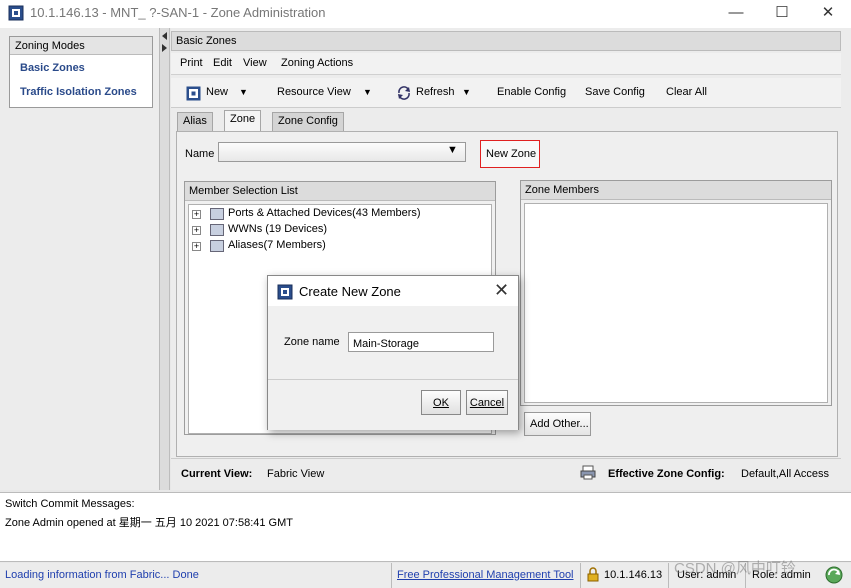 This screenshot has width=851, height=588. What do you see at coordinates (340, 191) in the screenshot?
I see `member-selection-title: Member Selection List` at bounding box center [340, 191].